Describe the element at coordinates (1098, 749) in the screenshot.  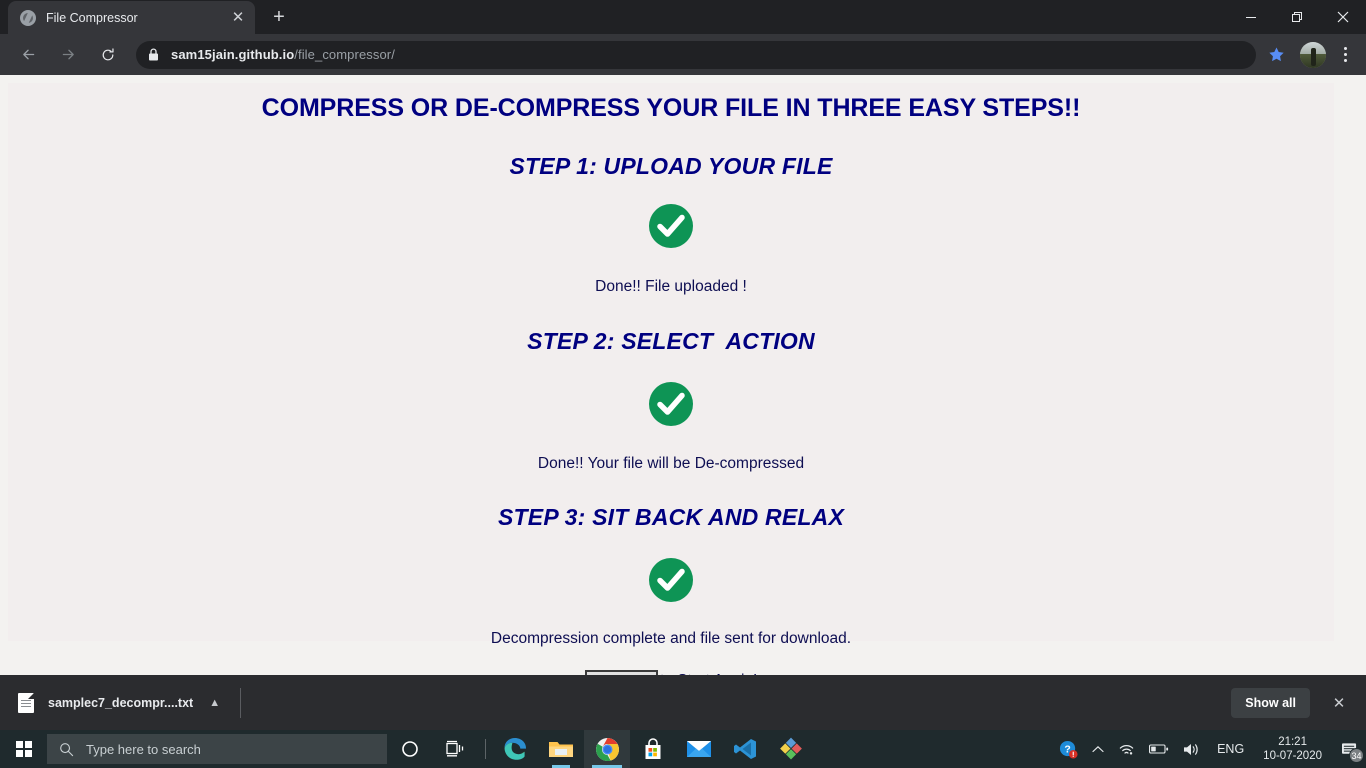
I see `show-hidden-icons-icon` at that location.